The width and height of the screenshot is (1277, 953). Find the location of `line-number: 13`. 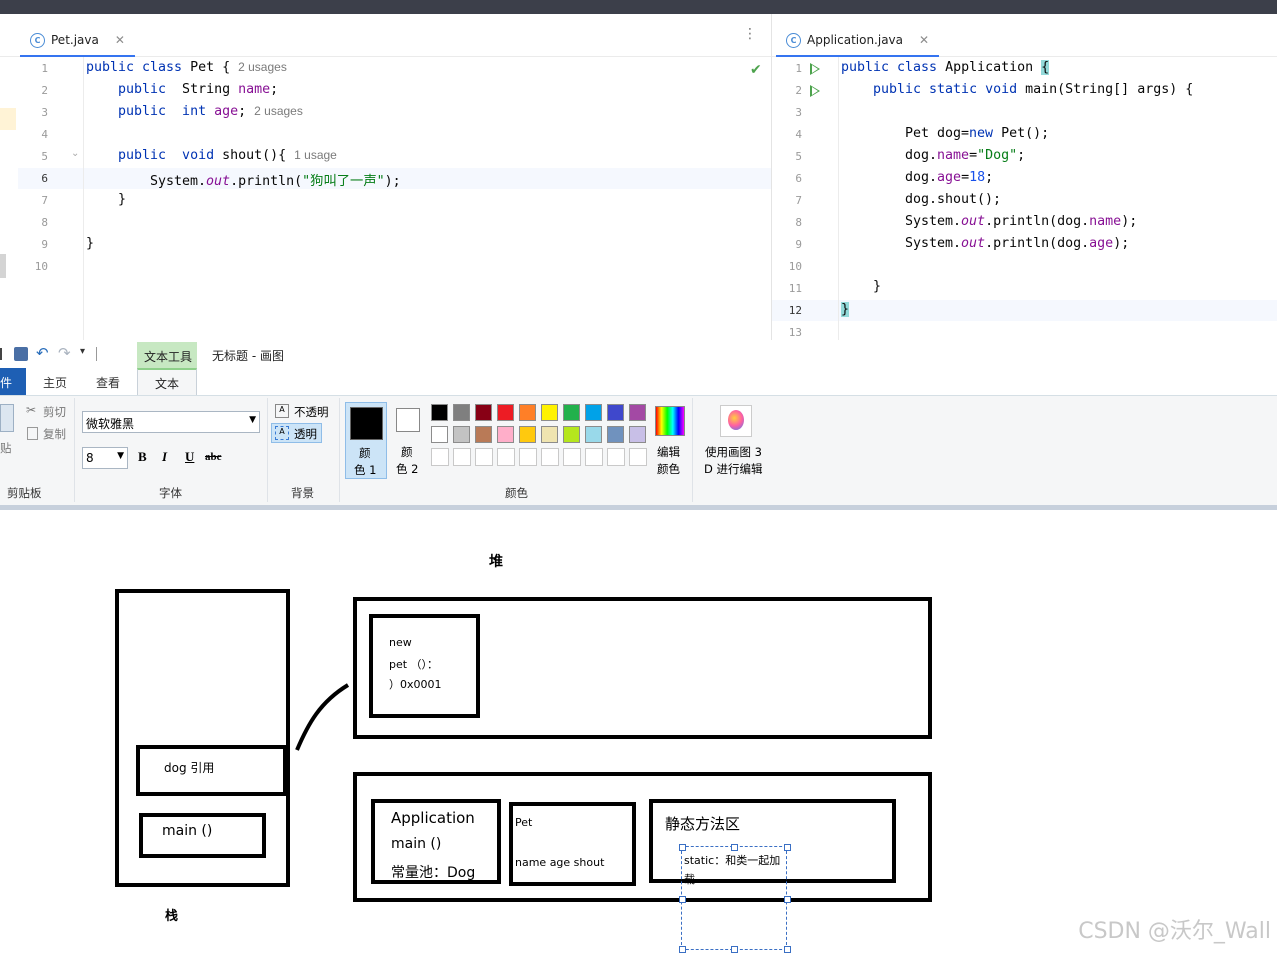

line-number: 13 is located at coordinates (795, 332).